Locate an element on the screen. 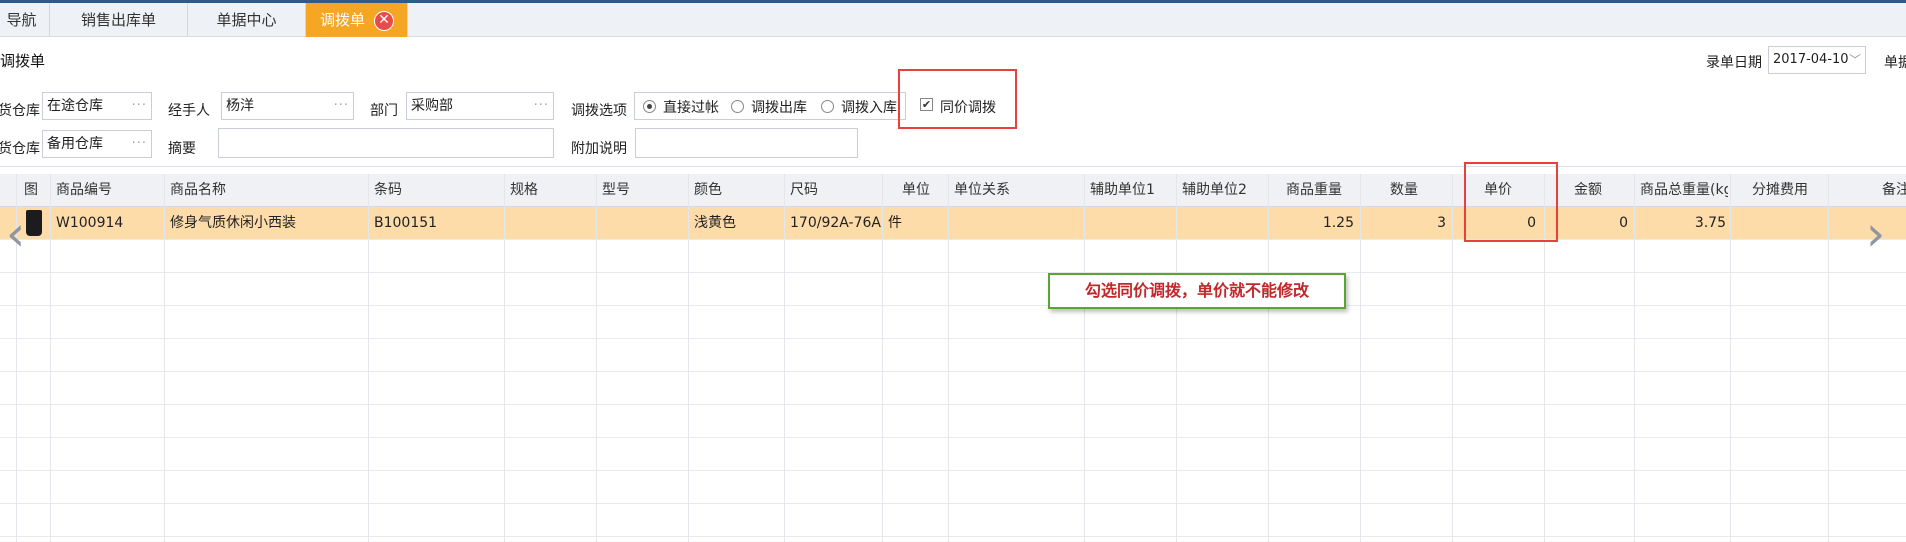 This screenshot has width=1906, height=542. header-divider is located at coordinates (953, 166).